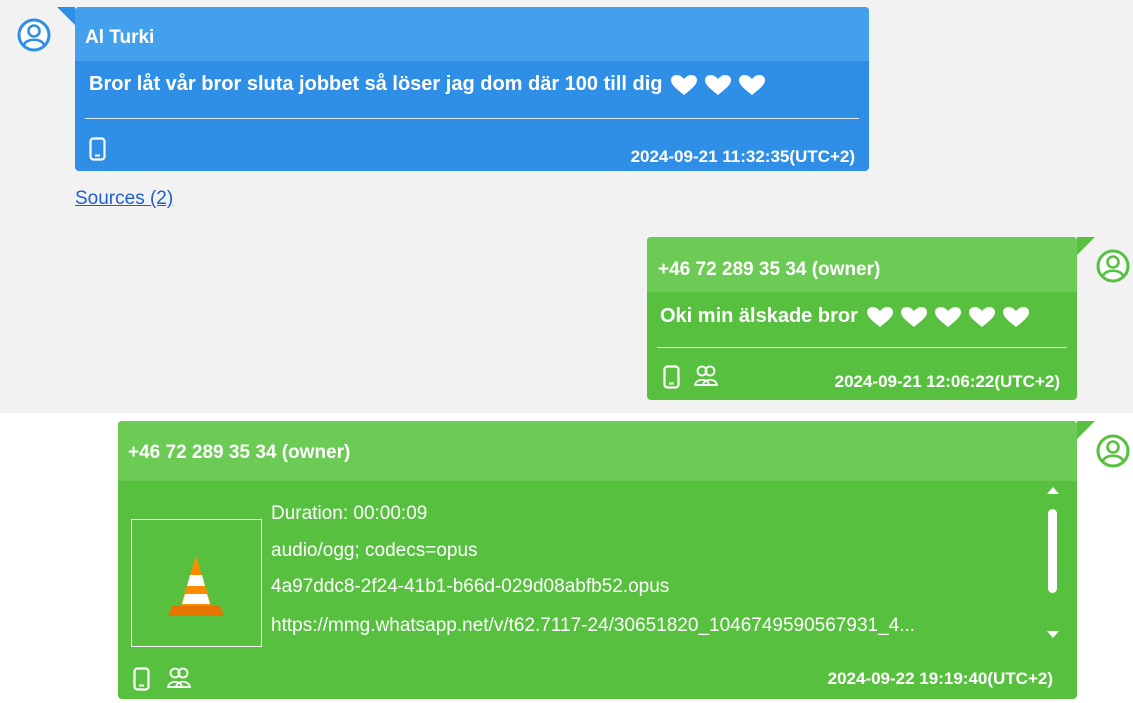 Image resolution: width=1133 pixels, height=703 pixels. What do you see at coordinates (940, 678) in the screenshot?
I see `message-timestamp: 2024-09-22 19:19:40(UTC+2)` at bounding box center [940, 678].